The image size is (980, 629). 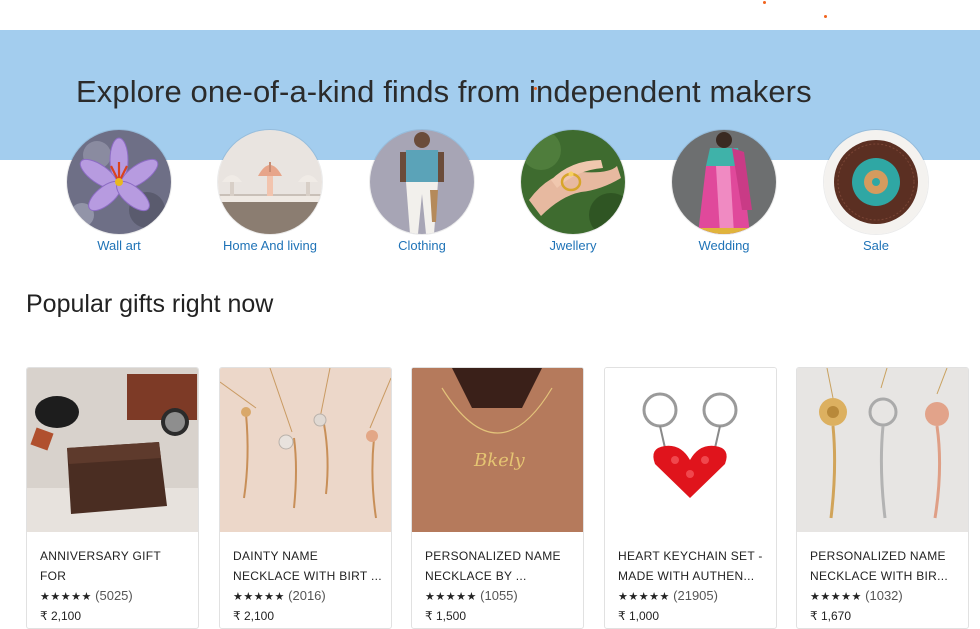 I want to click on category-label: Sale, so click(x=876, y=245).